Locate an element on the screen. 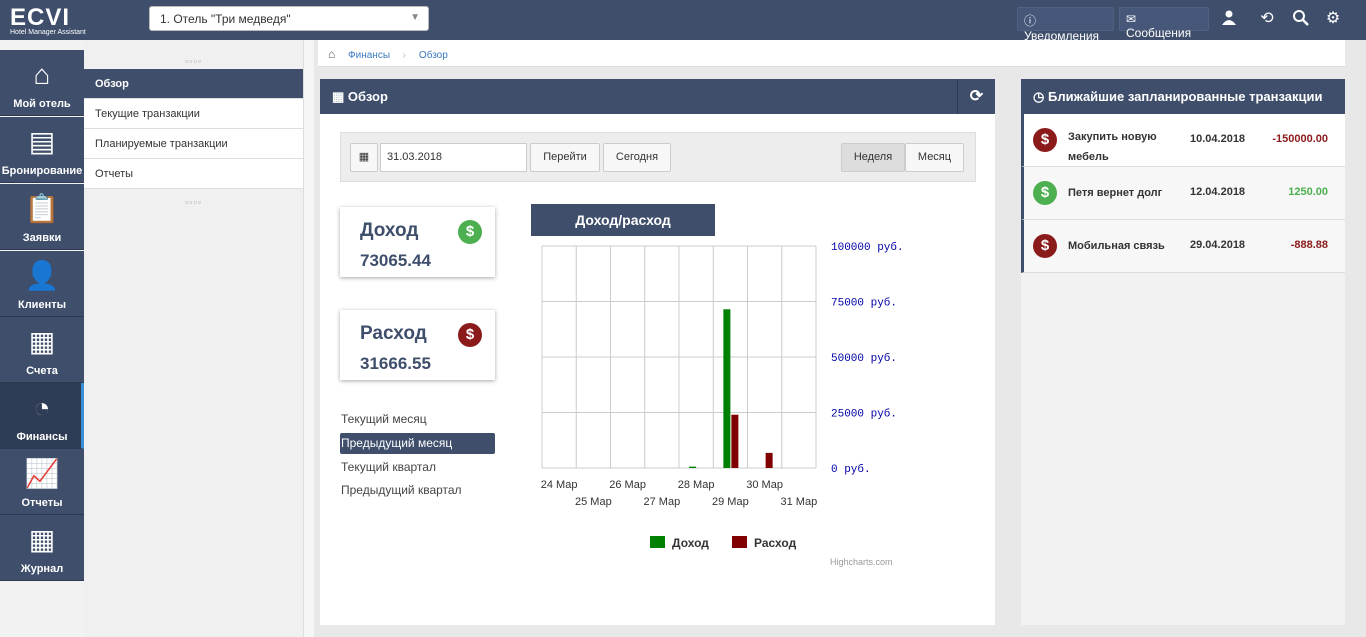 This screenshot has width=1366, height=637. calendar-button: ▦ is located at coordinates (364, 157).